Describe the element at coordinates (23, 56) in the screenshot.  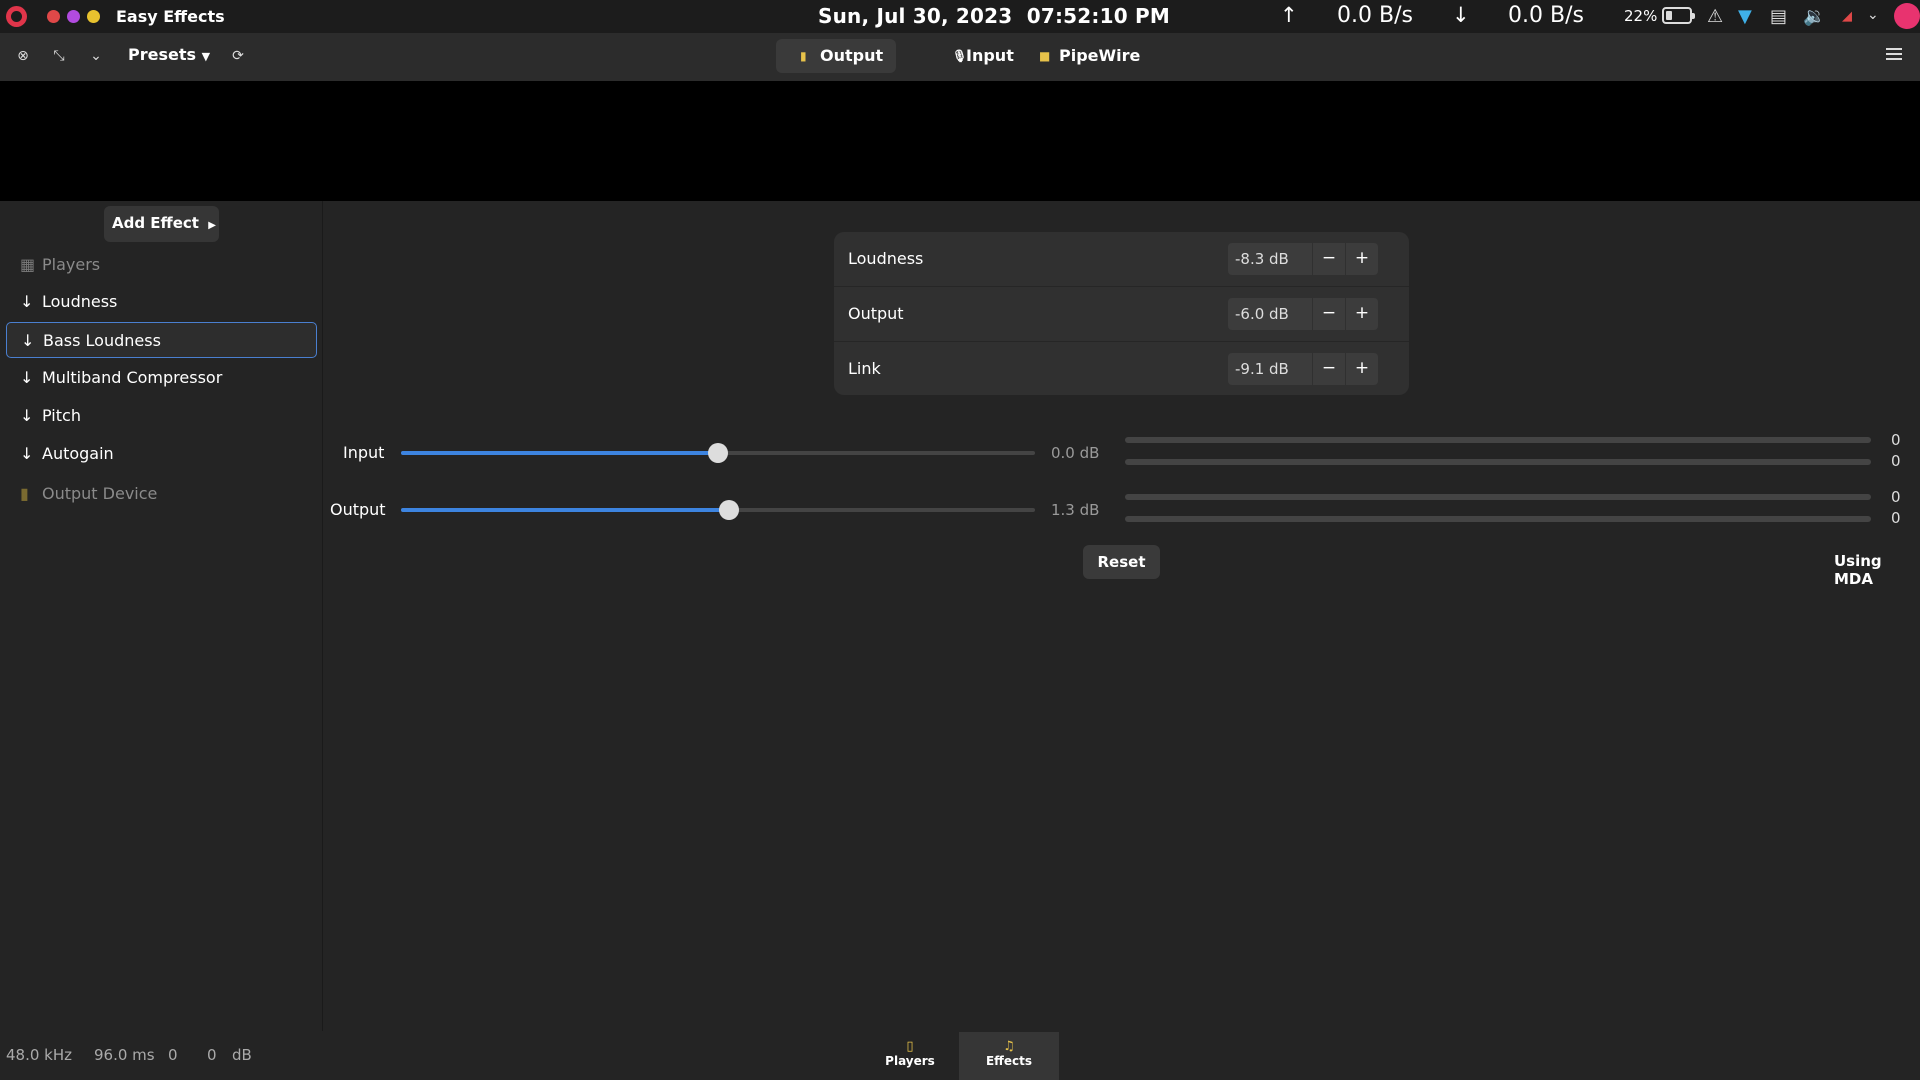
I see `close-icon: ⊗` at that location.